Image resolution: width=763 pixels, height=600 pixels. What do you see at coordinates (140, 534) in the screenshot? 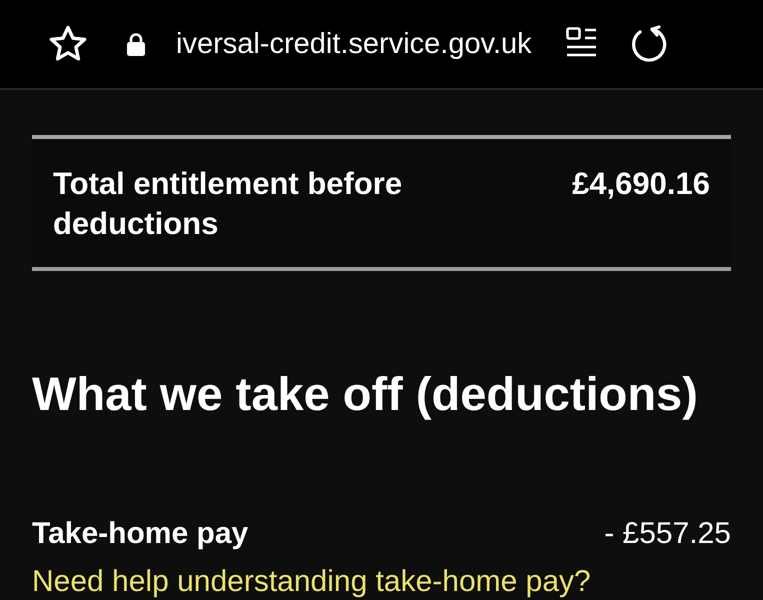
I see `deduction-label: Take-home pay` at bounding box center [140, 534].